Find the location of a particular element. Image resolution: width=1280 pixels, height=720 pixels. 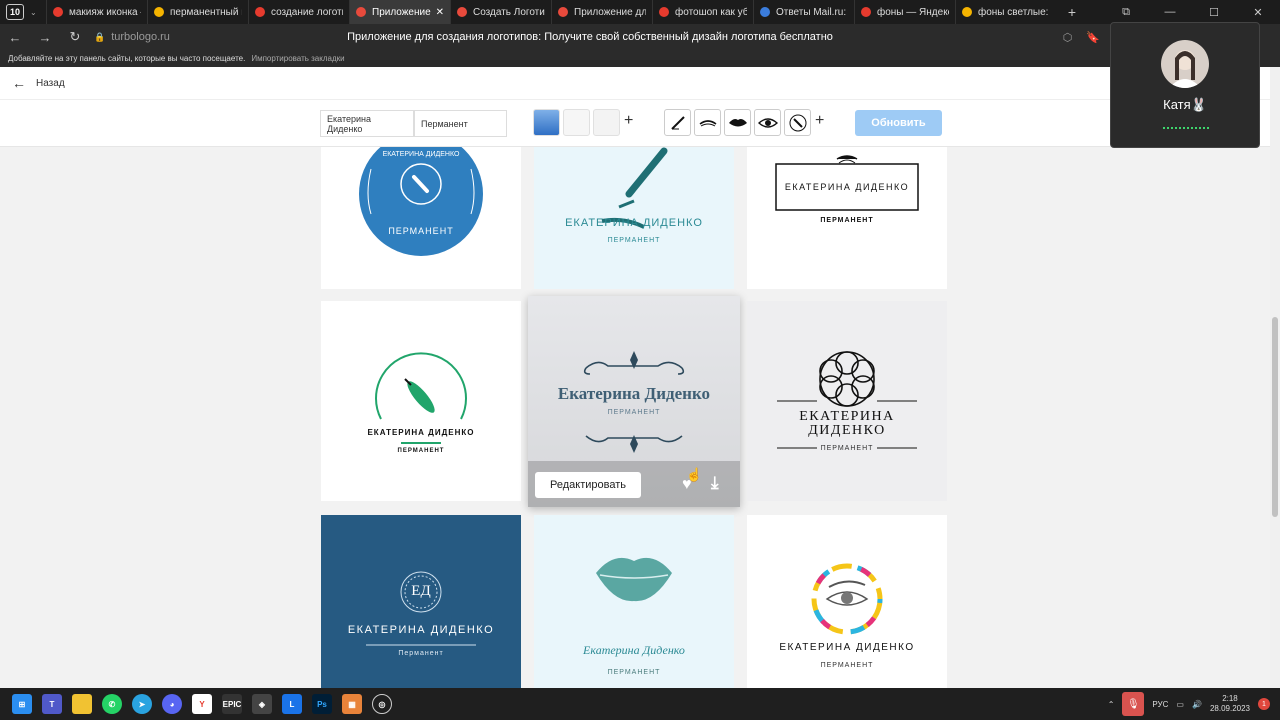

page-scrollbar is located at coordinates (1275, 377).